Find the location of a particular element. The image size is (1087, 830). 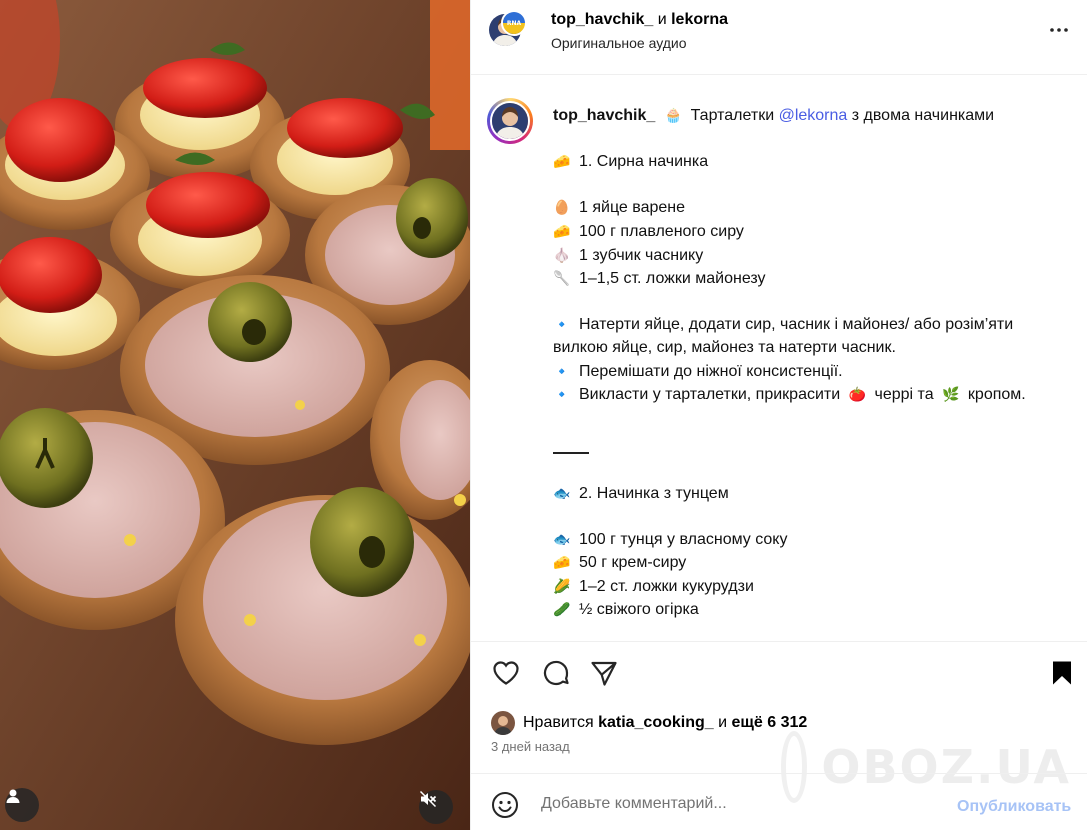

caption-text-part: 1–2 ст. ложки кукурудзи is located at coordinates (666, 586).